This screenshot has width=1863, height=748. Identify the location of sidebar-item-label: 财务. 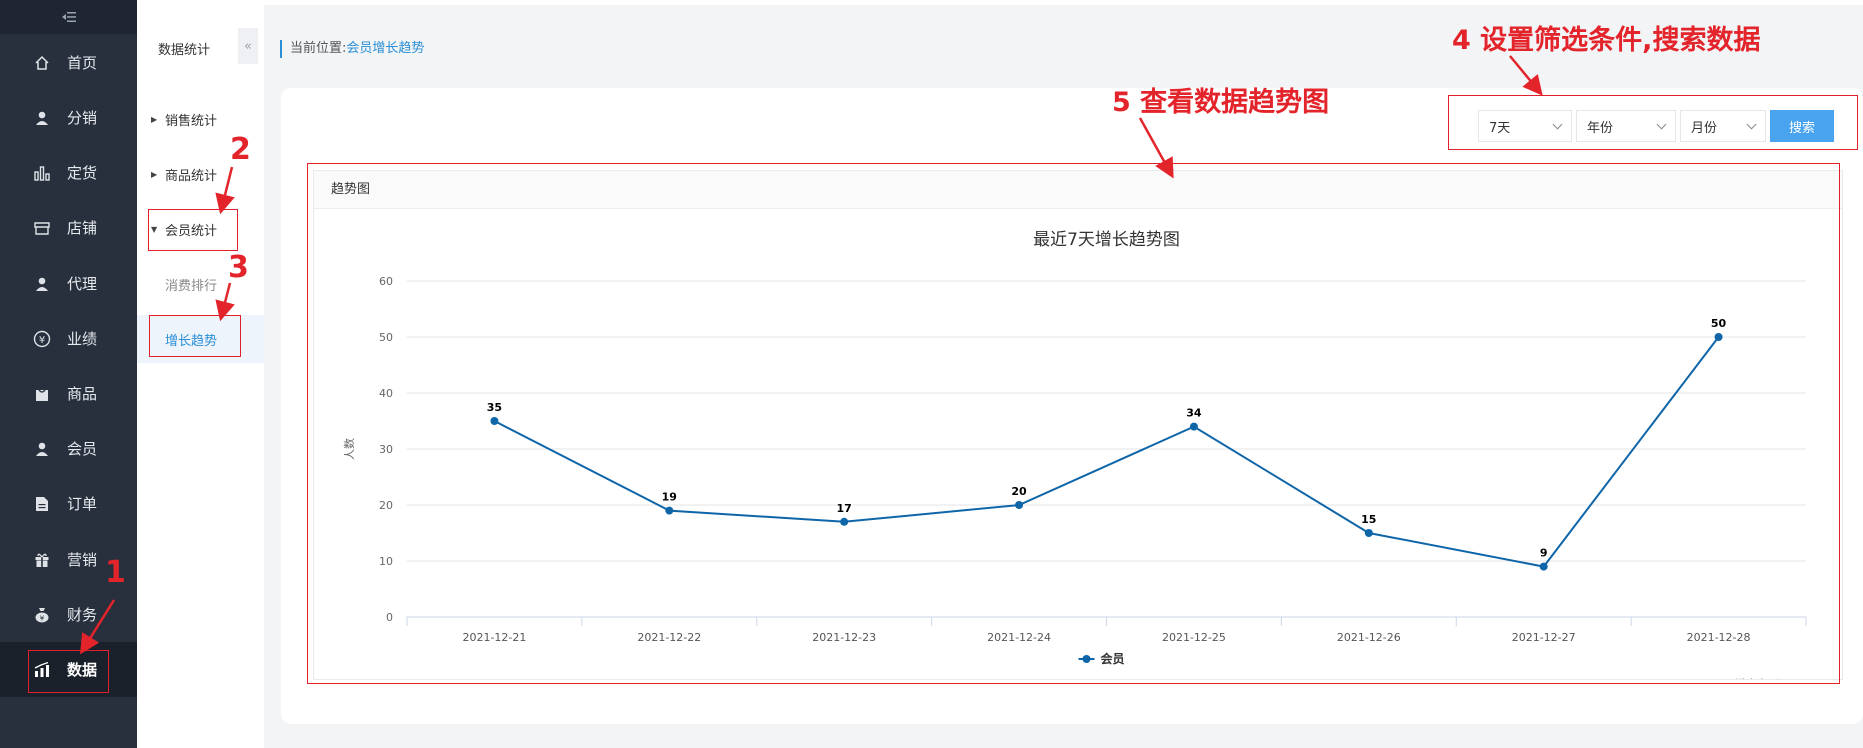
(82, 615).